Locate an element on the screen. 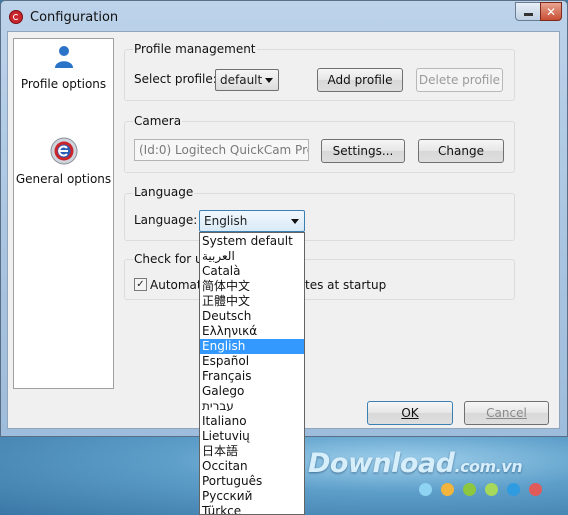  language-option: Ελληνικά is located at coordinates (252, 331).